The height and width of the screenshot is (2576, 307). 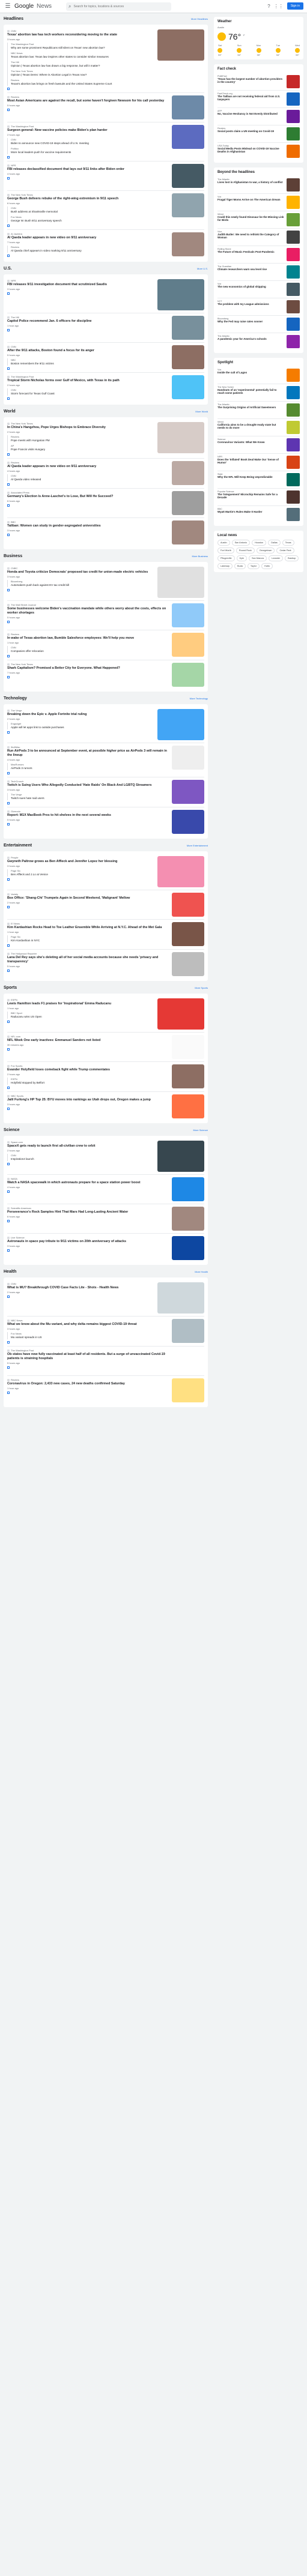 I want to click on related-story: CNN Al Qaeda video released, so click(x=90, y=477).